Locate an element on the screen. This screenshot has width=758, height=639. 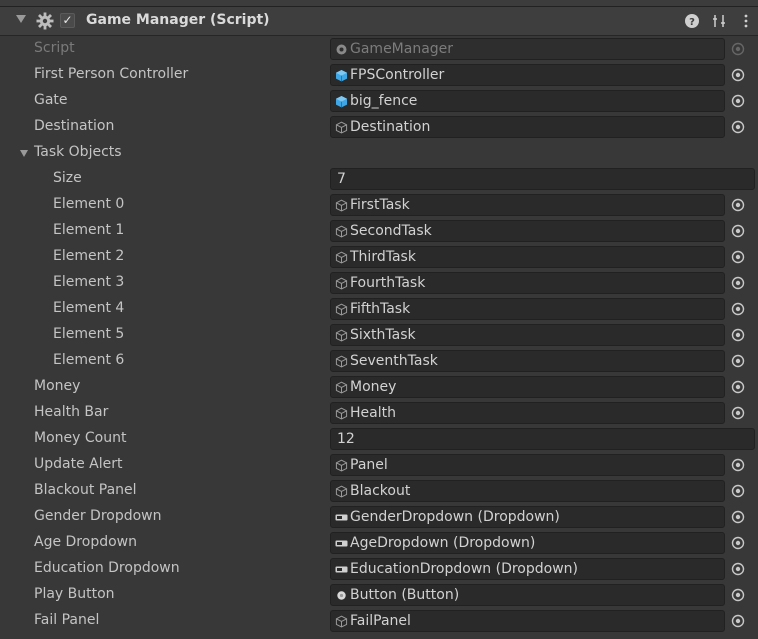
field-label-update-alert: Update Alert is located at coordinates (78, 464).